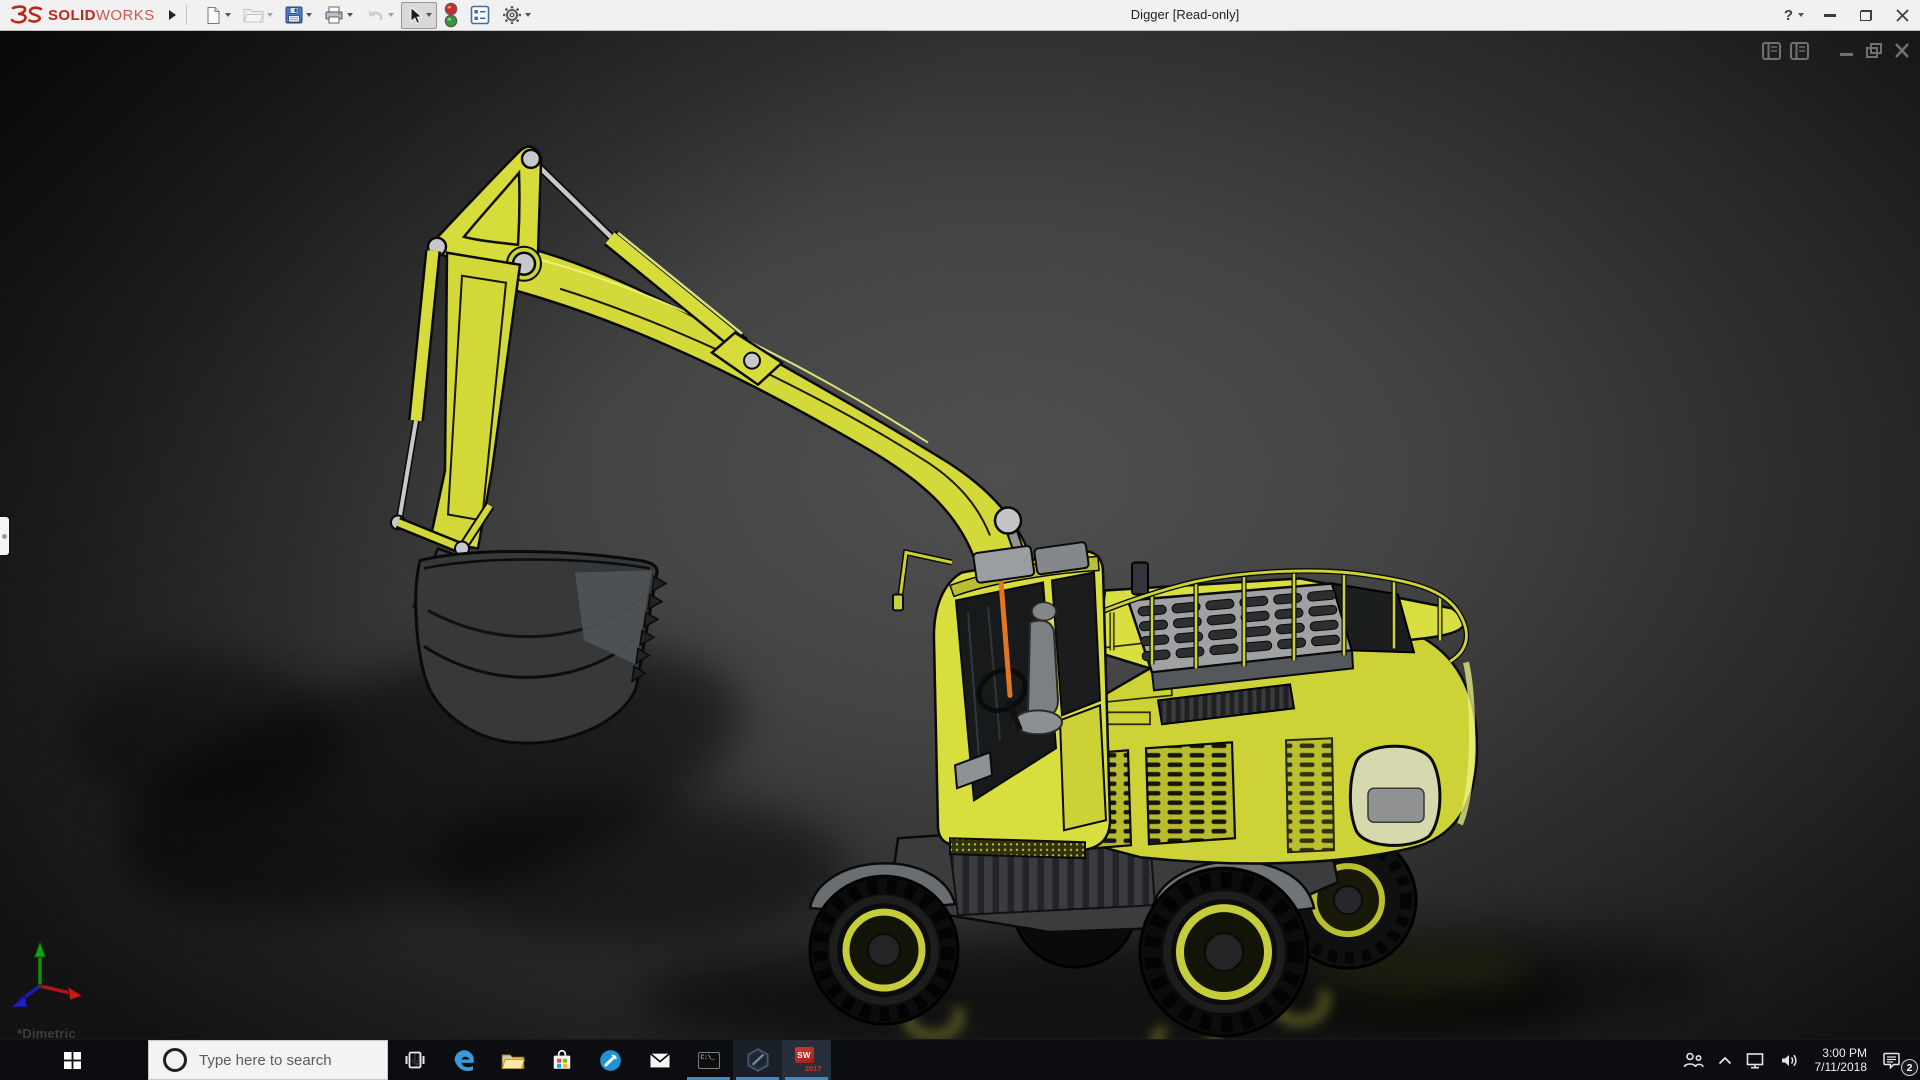 This screenshot has width=1920, height=1080. I want to click on file-explorer-icon, so click(513, 1062).